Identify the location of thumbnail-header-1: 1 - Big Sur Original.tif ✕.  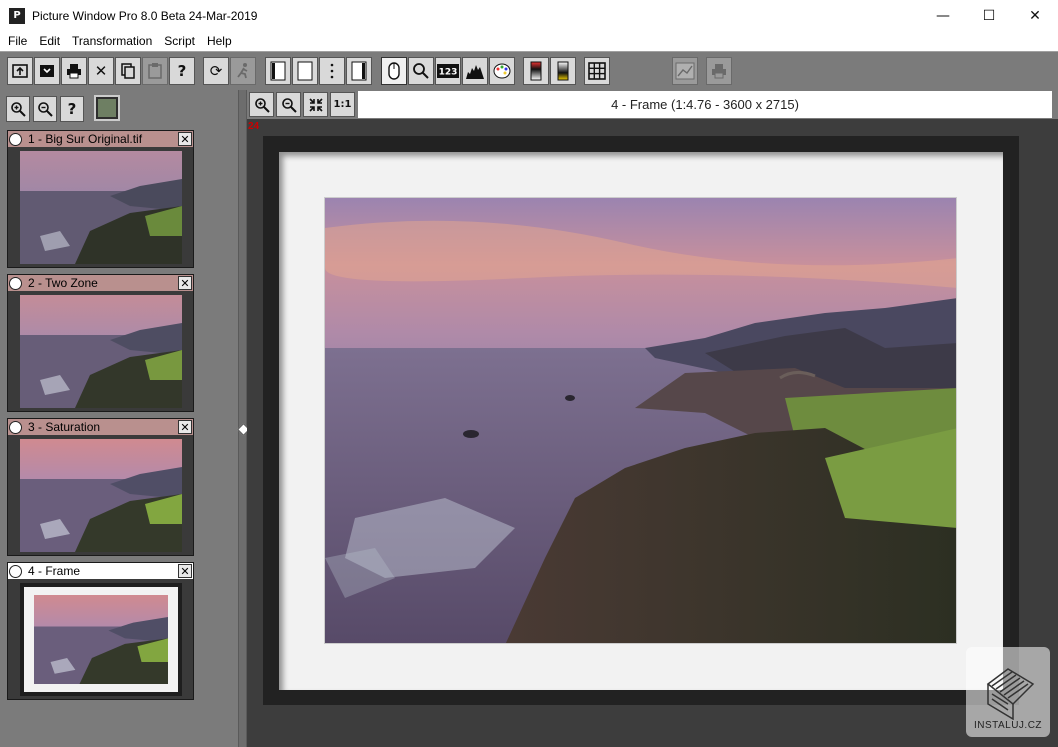
(100, 139).